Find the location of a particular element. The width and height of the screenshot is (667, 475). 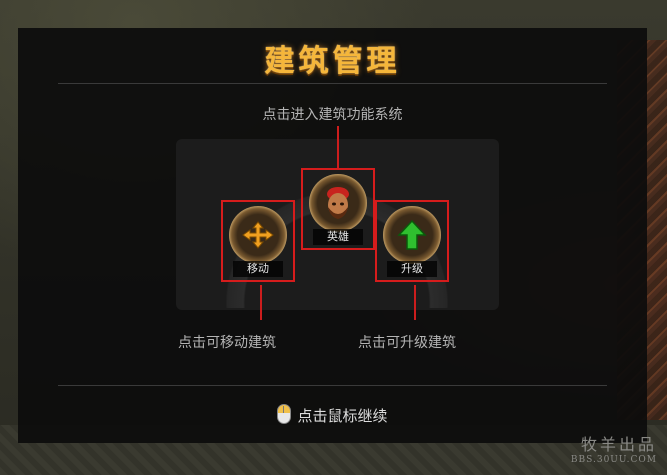

hero-portrait-icon is located at coordinates (338, 203).